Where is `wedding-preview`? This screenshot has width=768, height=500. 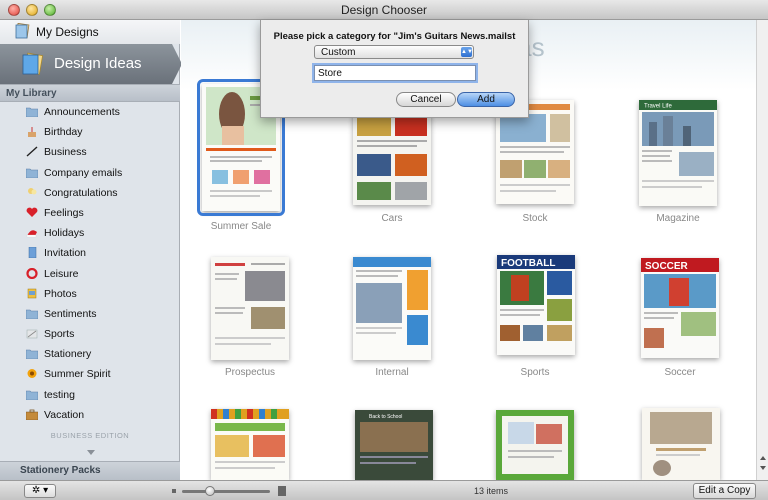 wedding-preview is located at coordinates (681, 444).